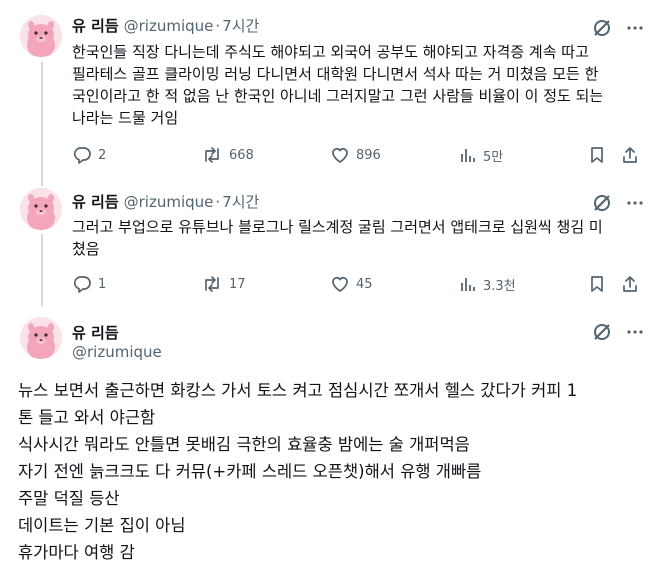 This screenshot has height=568, width=658. What do you see at coordinates (227, 155) in the screenshot?
I see `retweet-button: 668` at bounding box center [227, 155].